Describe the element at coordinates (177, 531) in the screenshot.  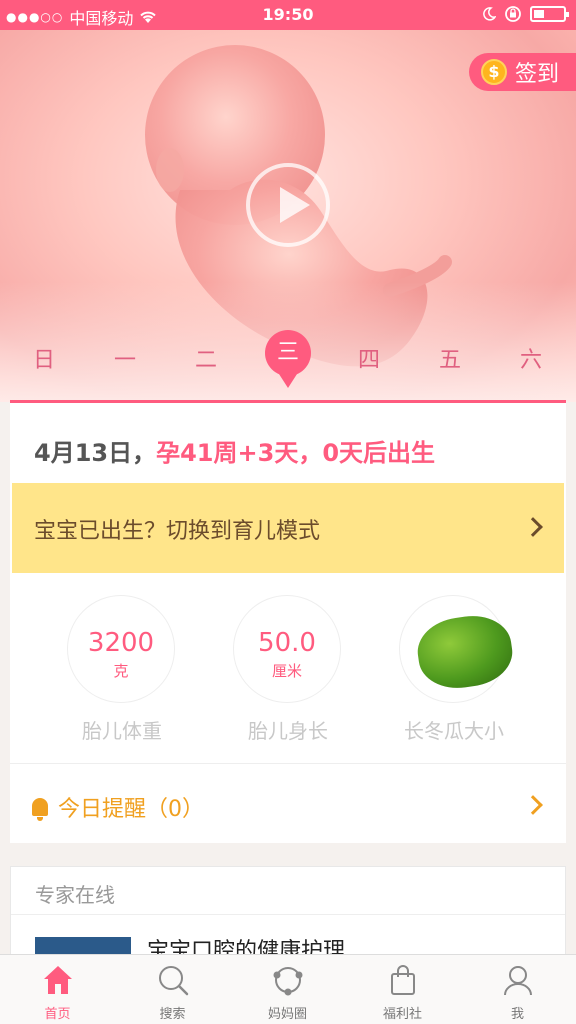
I see `switch-mode-label: 宝宝已出生？切换到育儿模式` at that location.